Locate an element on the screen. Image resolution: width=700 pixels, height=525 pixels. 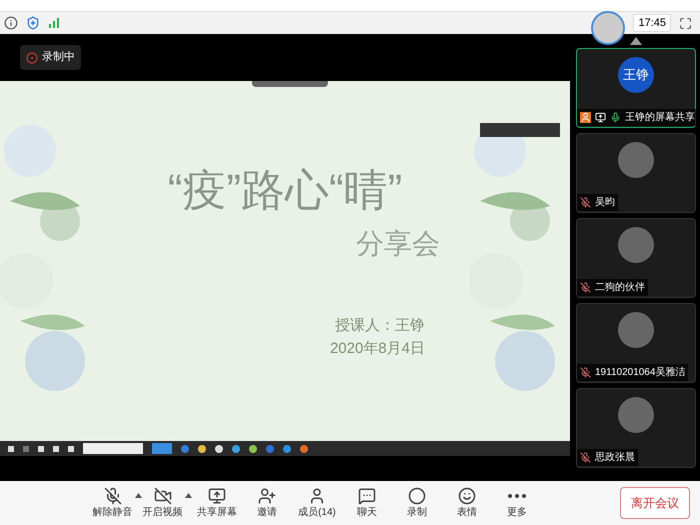
participant-tile: 19110201064吴雅洁 is located at coordinates (636, 343).